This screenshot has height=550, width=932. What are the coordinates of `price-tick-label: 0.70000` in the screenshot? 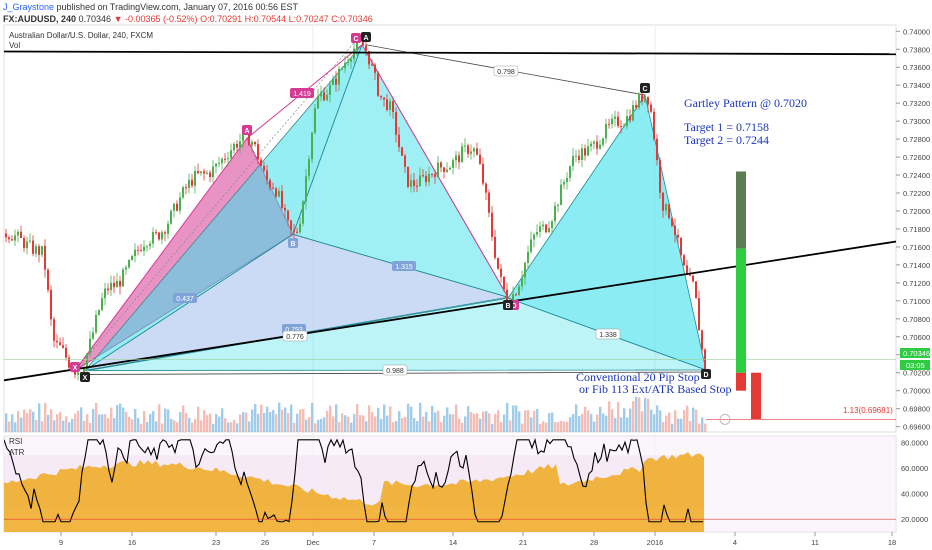 It's located at (916, 391).